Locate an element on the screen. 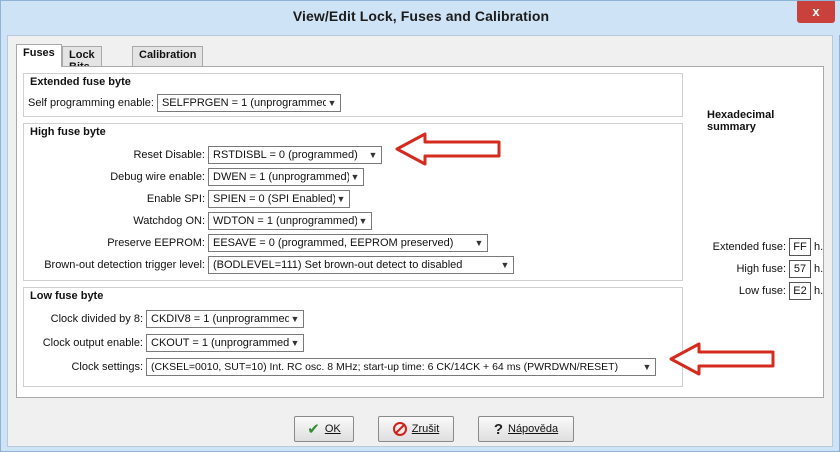 Image resolution: width=840 pixels, height=452 pixels. hex-low-row: Low fuse: E2 h. is located at coordinates (756, 291).